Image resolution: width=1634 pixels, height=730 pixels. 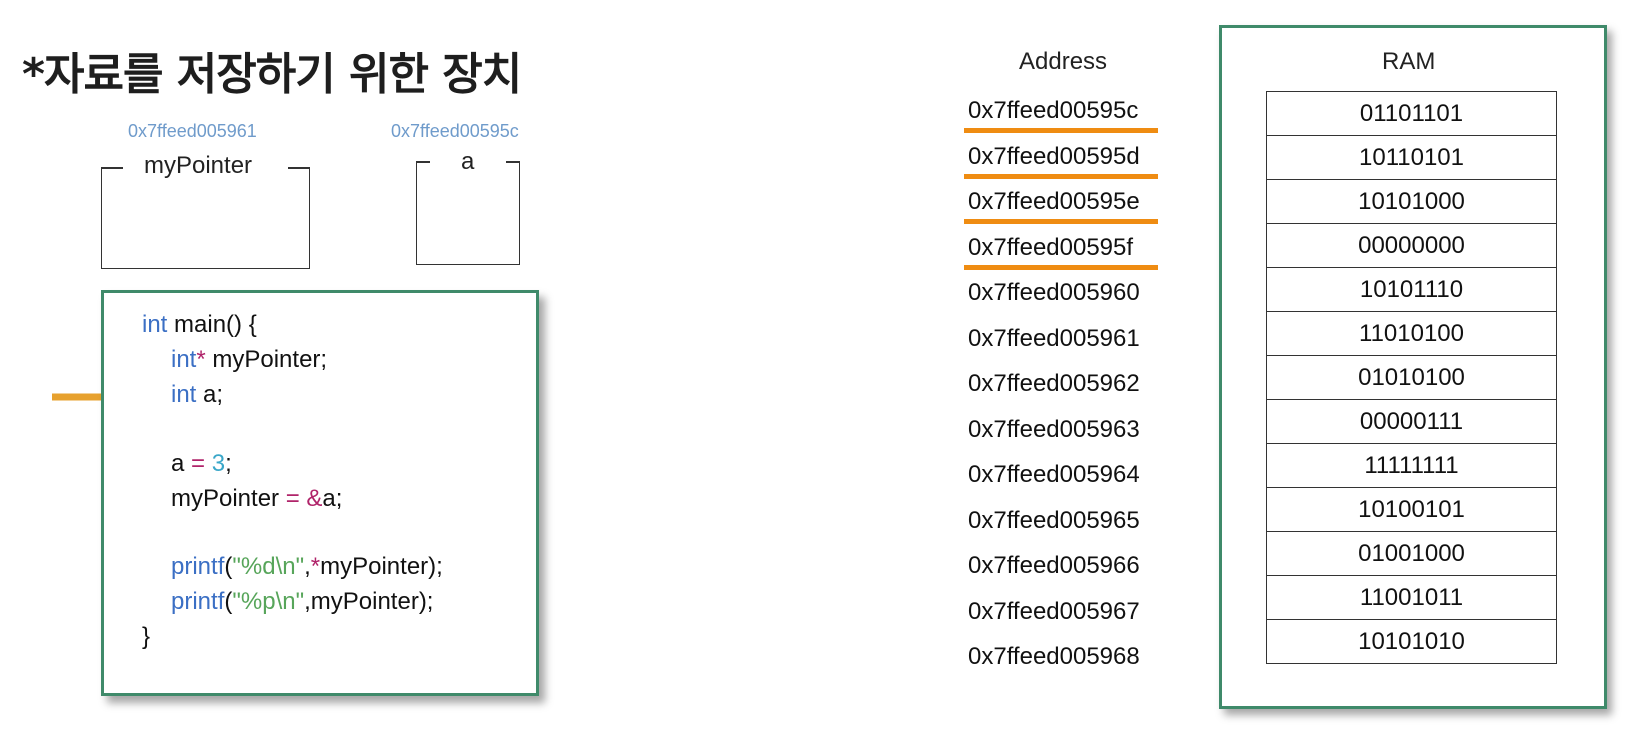 I want to click on ram-cell: 01010100, so click(x=1411, y=378).